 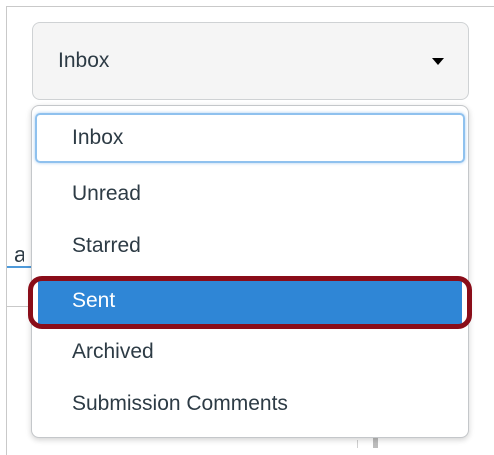 I want to click on background-frame-top-border, so click(x=250, y=6).